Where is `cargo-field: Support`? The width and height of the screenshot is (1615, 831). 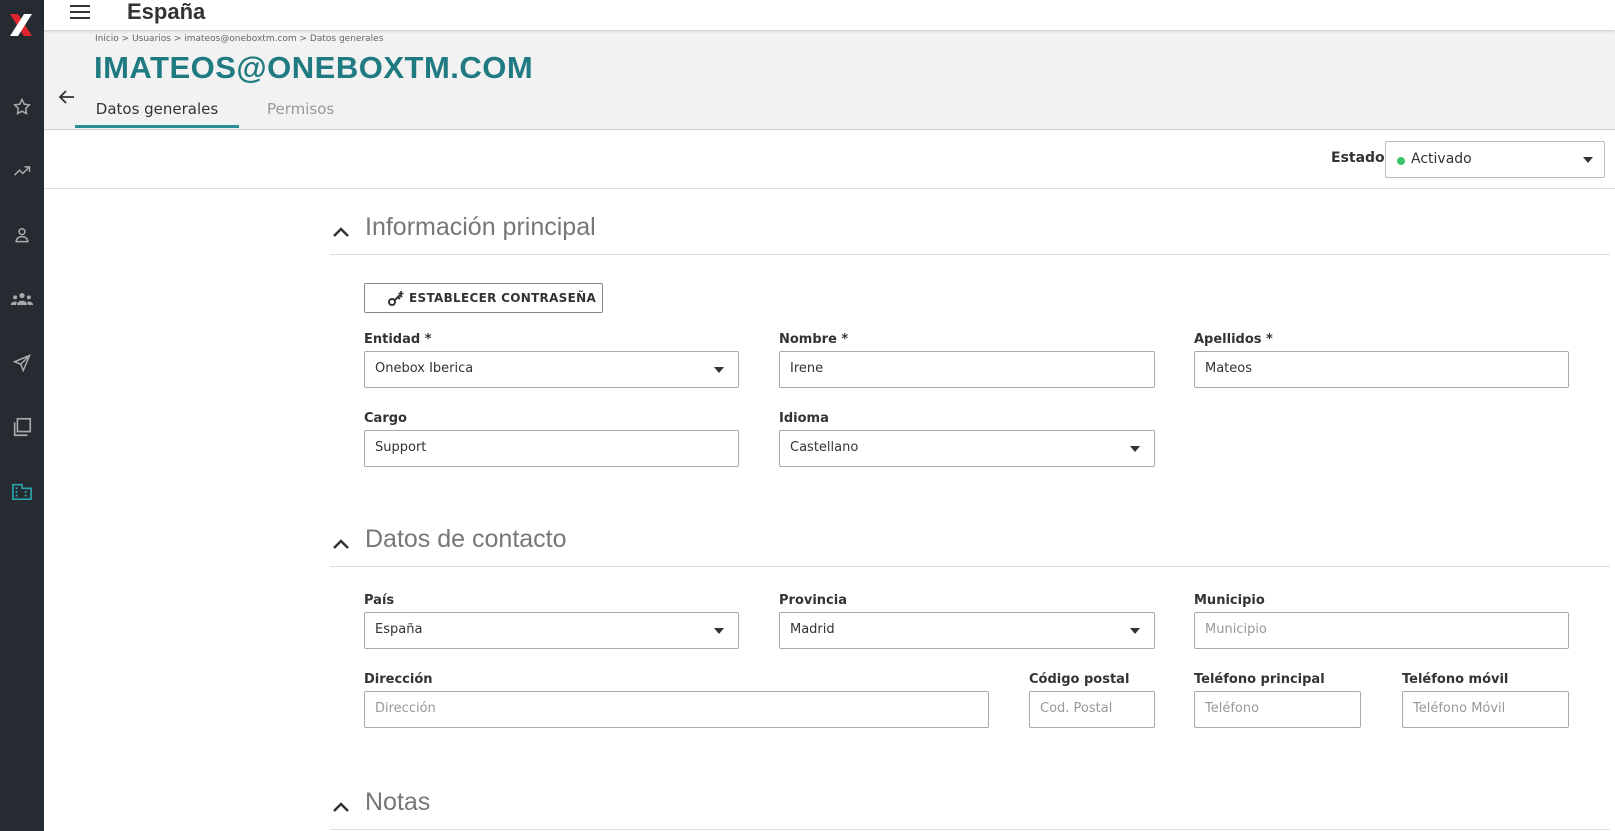
cargo-field: Support is located at coordinates (551, 448).